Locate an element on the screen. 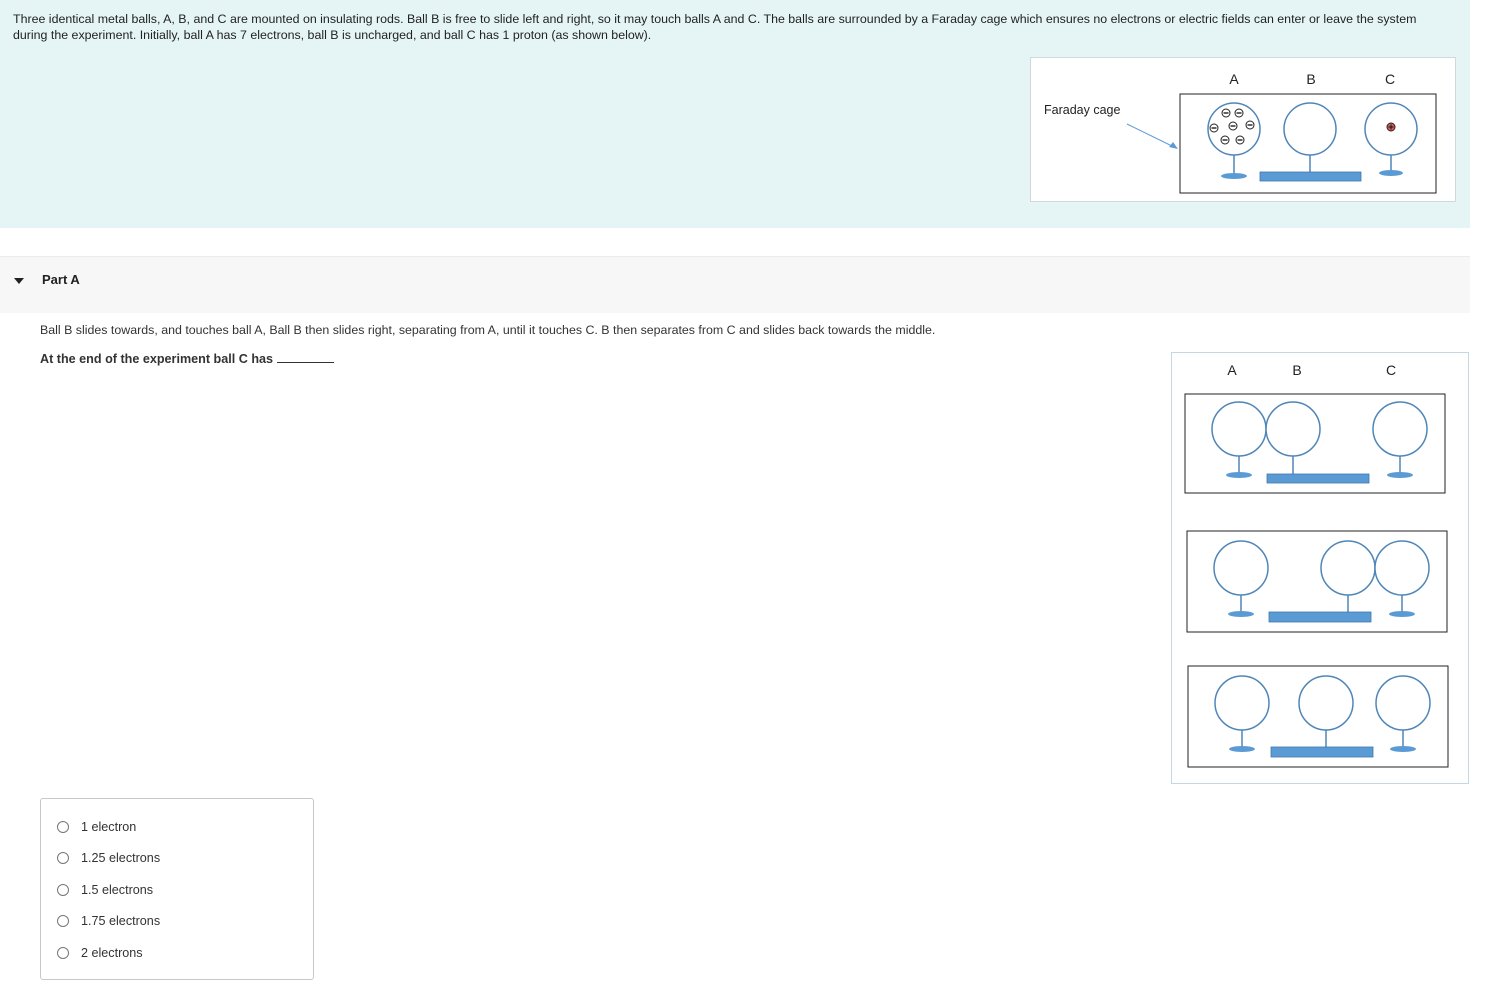  cage-label: Faraday cage is located at coordinates (1082, 110).